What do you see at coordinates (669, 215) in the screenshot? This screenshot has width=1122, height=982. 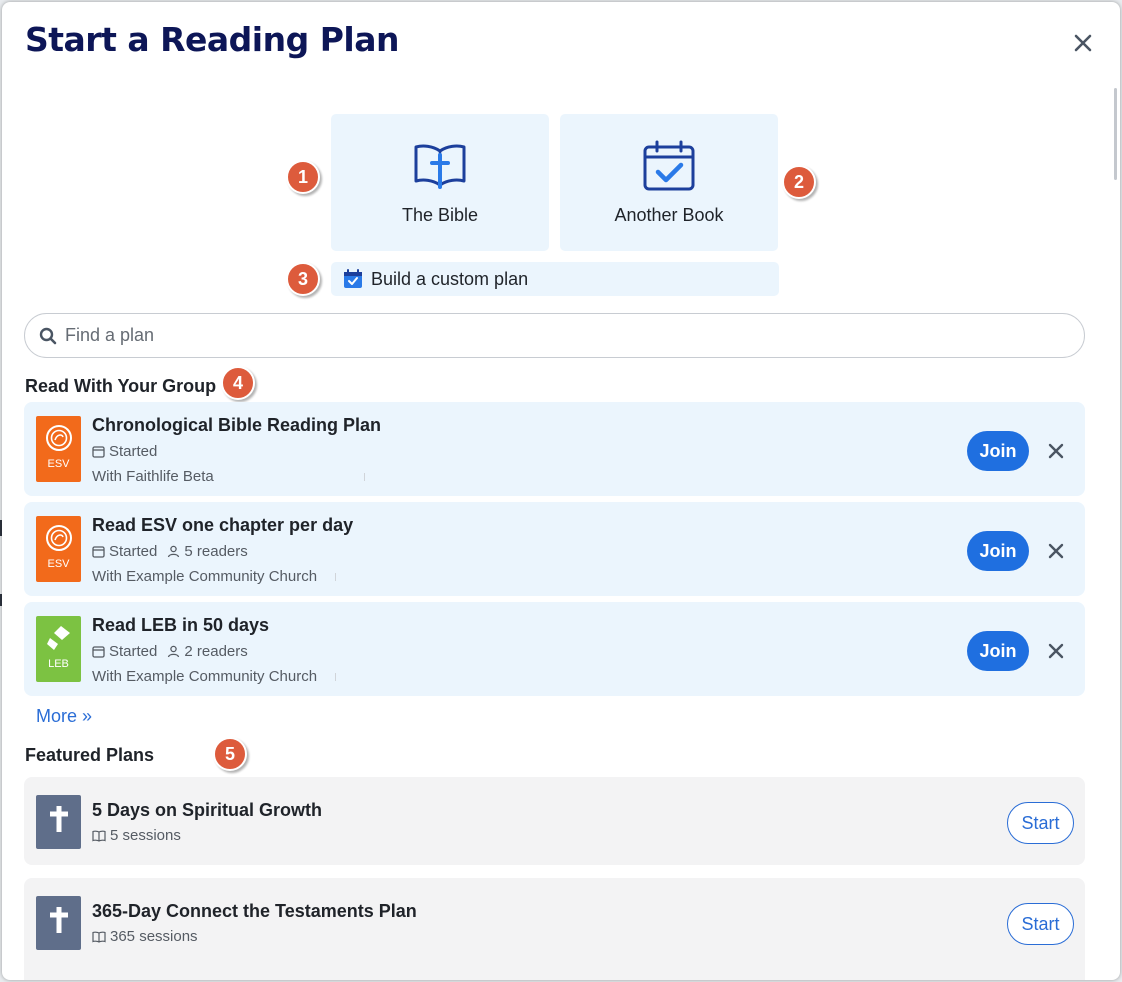 I see `another-book-tile-label: Another Book` at bounding box center [669, 215].